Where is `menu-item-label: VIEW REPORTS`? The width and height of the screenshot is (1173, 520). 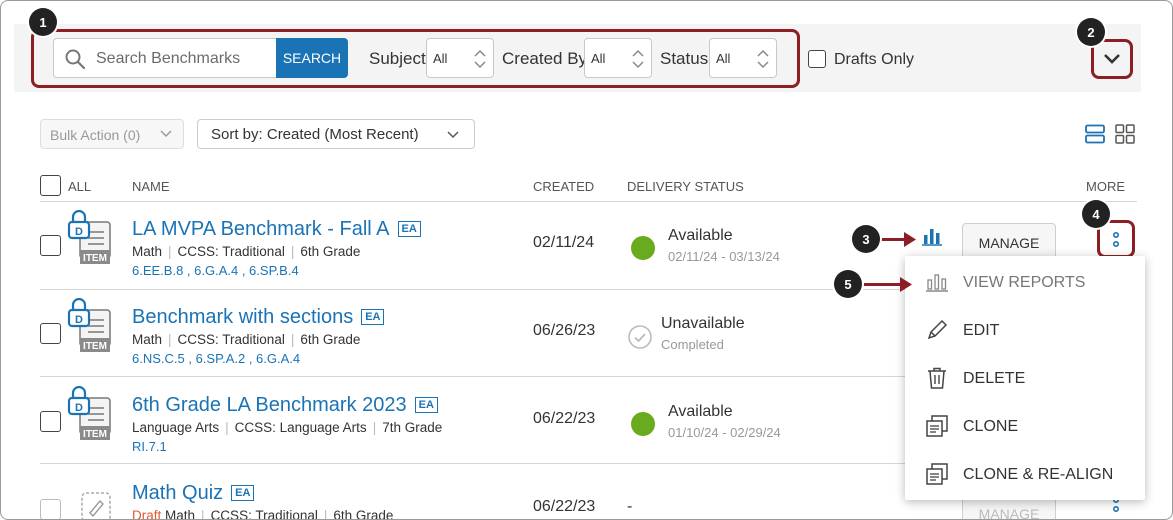
menu-item-label: VIEW REPORTS is located at coordinates (1024, 282).